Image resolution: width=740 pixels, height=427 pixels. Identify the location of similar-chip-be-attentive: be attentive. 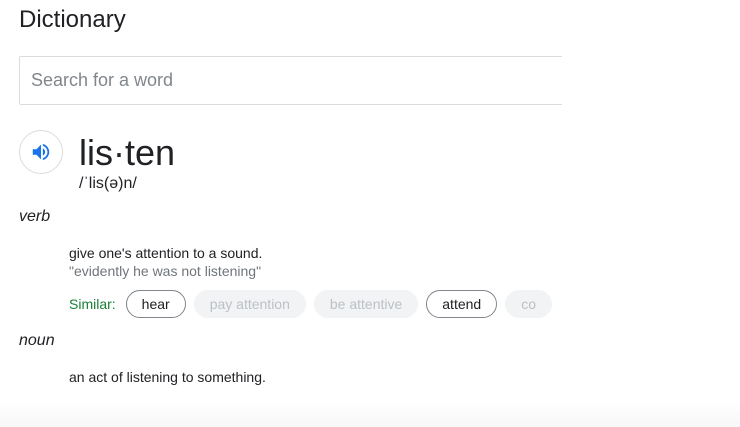
(366, 304).